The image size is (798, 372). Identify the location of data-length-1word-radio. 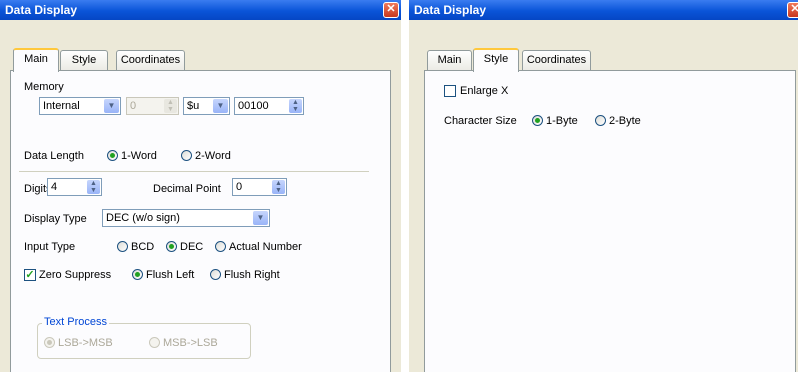
(112, 155).